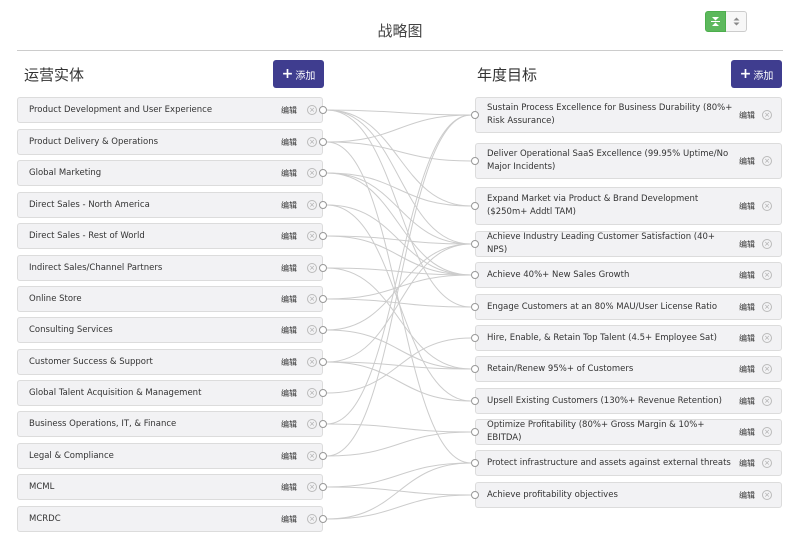  What do you see at coordinates (628, 495) in the screenshot?
I see `goal-card: Achieve profitability objectives 编辑 ×` at bounding box center [628, 495].